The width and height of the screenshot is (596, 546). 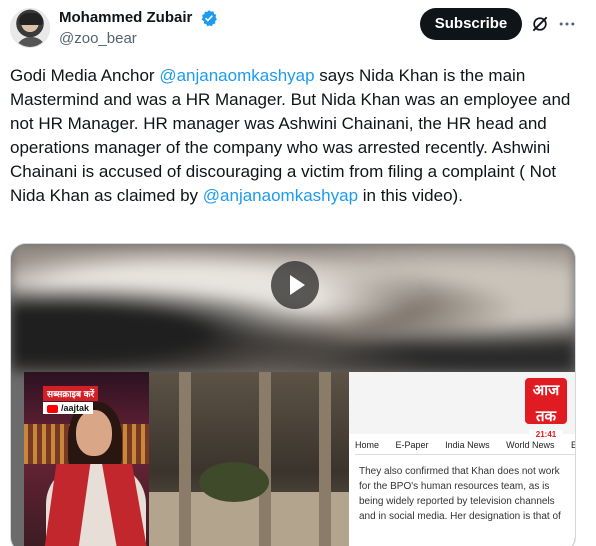 I want to click on grok-icon, so click(x=540, y=24).